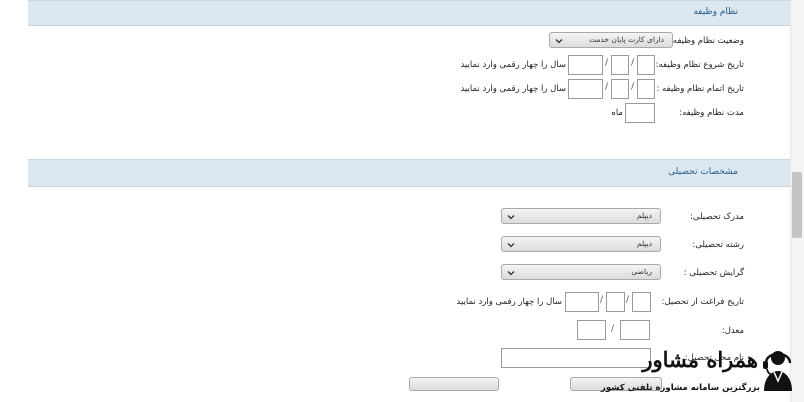  What do you see at coordinates (585, 89) in the screenshot?
I see `military-end-year-input` at bounding box center [585, 89].